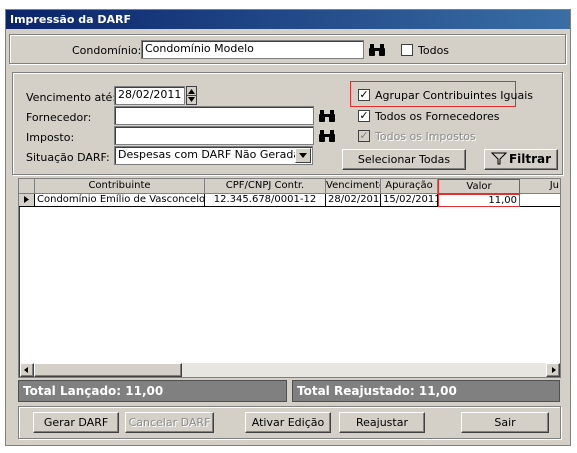  I want to click on selecionar-todas-button: Selecionar Todas, so click(404, 159).